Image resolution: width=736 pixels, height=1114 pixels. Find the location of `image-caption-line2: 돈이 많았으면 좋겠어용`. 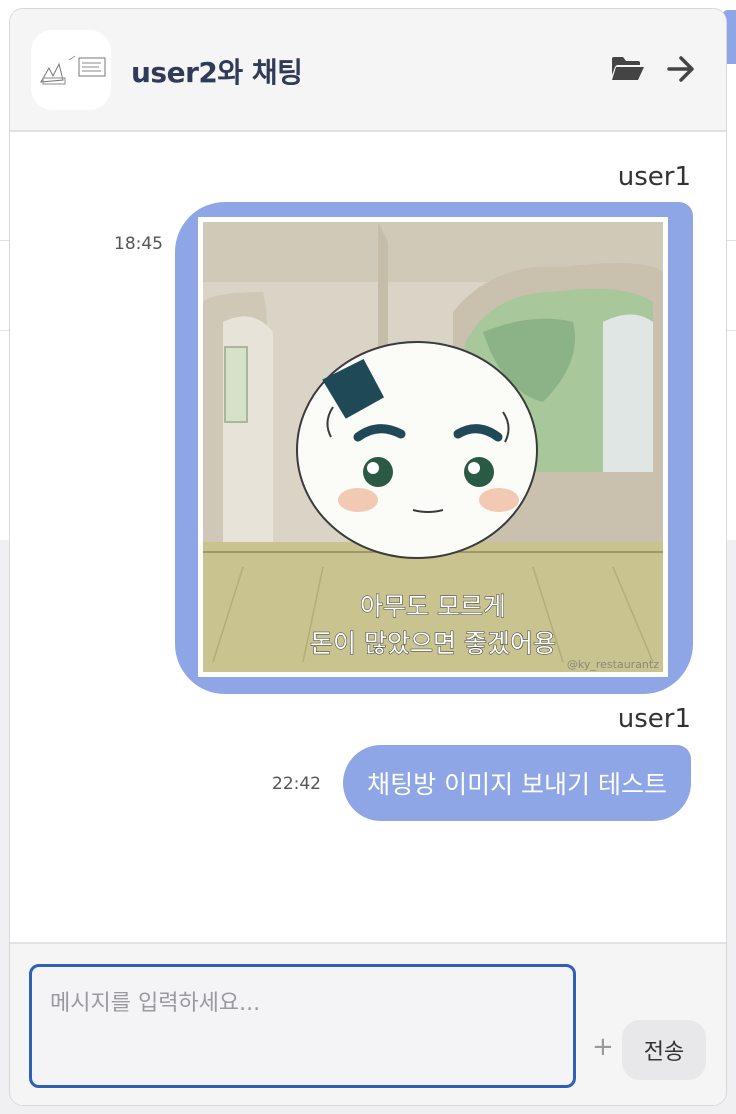

image-caption-line2: 돈이 많았으면 좋겠어용 is located at coordinates (433, 643).